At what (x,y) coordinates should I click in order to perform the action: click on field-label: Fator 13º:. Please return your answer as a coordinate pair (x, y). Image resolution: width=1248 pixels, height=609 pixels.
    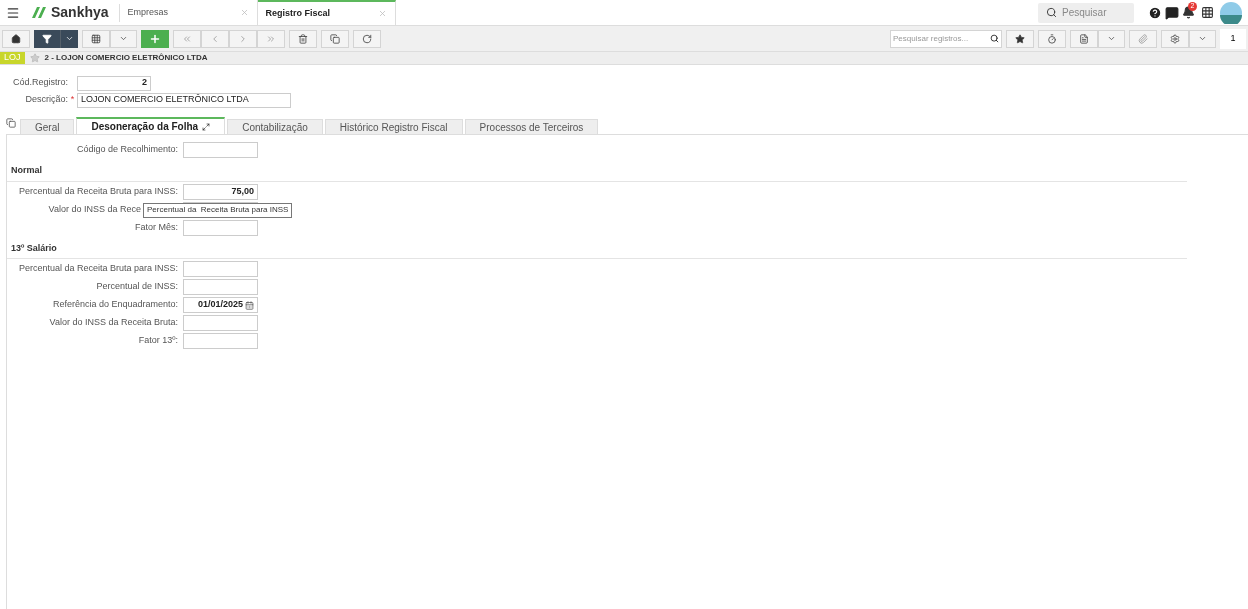
    Looking at the image, I should click on (158, 341).